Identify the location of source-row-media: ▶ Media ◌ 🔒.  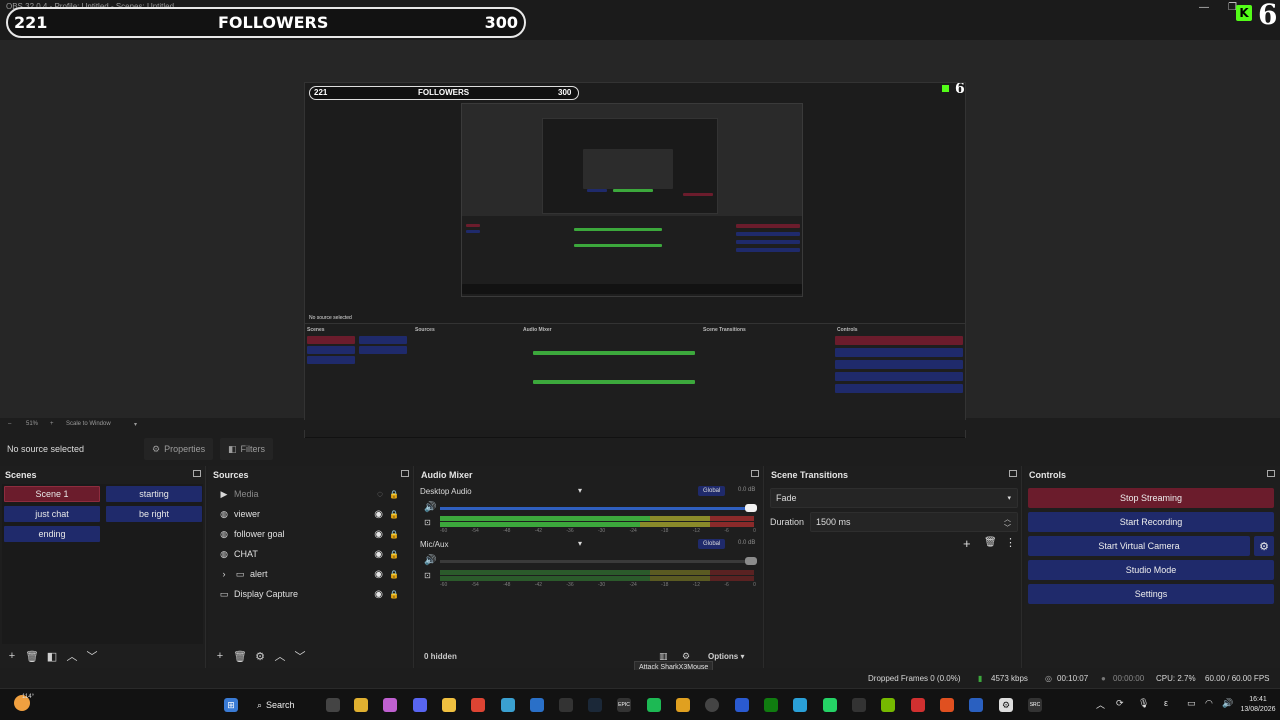
(310, 494).